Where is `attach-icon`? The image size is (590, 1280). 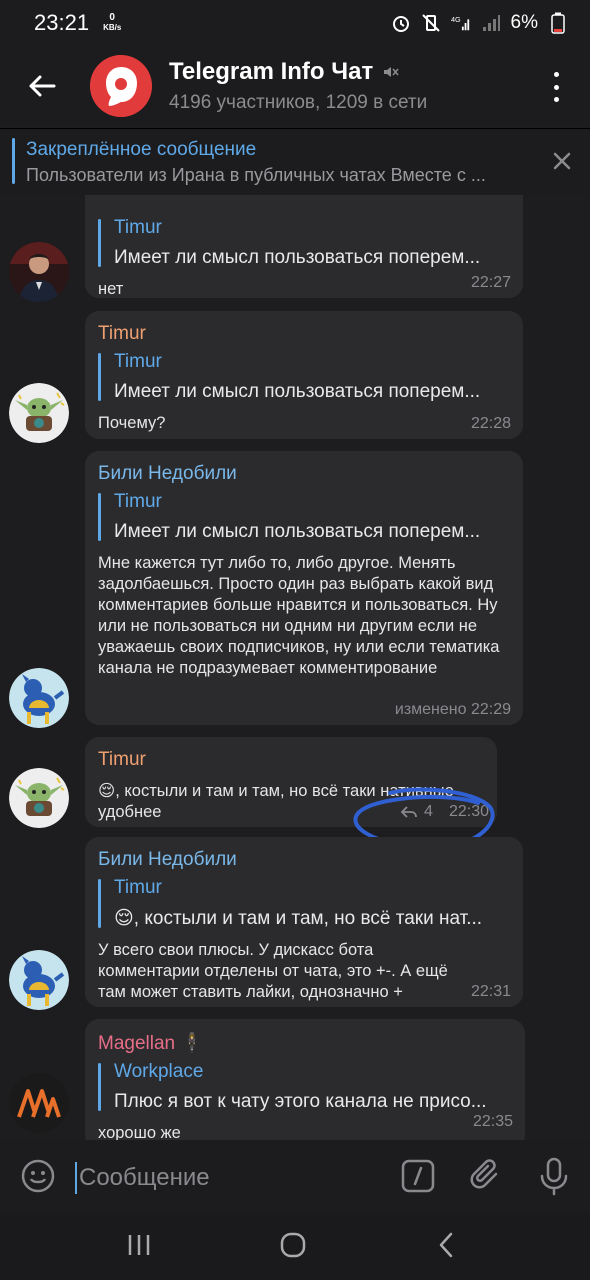
attach-icon is located at coordinates (486, 1176).